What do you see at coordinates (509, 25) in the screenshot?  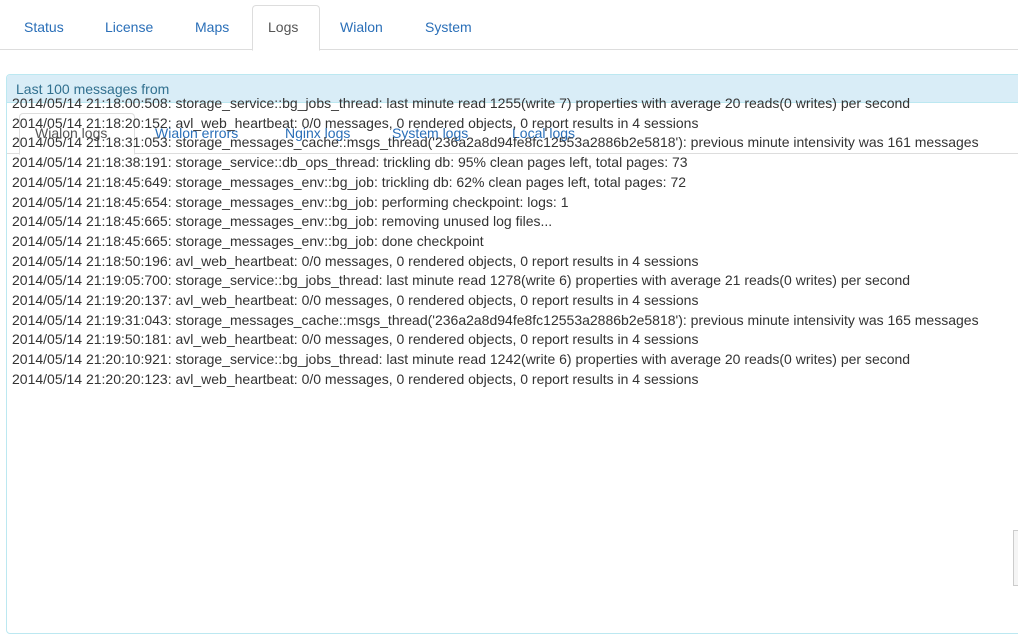 I see `top-navigation-tabs: Status License Maps Logs Wialon System` at bounding box center [509, 25].